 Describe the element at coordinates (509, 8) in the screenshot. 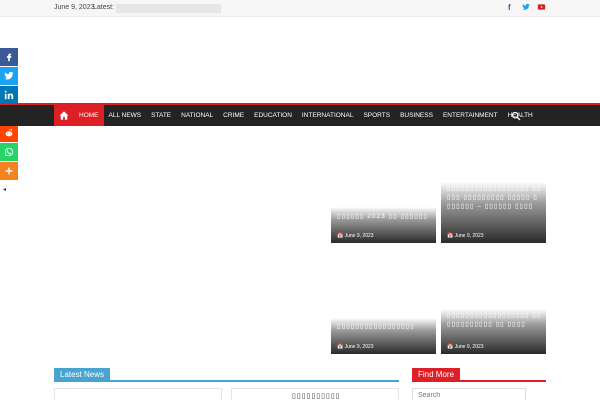

I see `facebook-icon: f` at that location.